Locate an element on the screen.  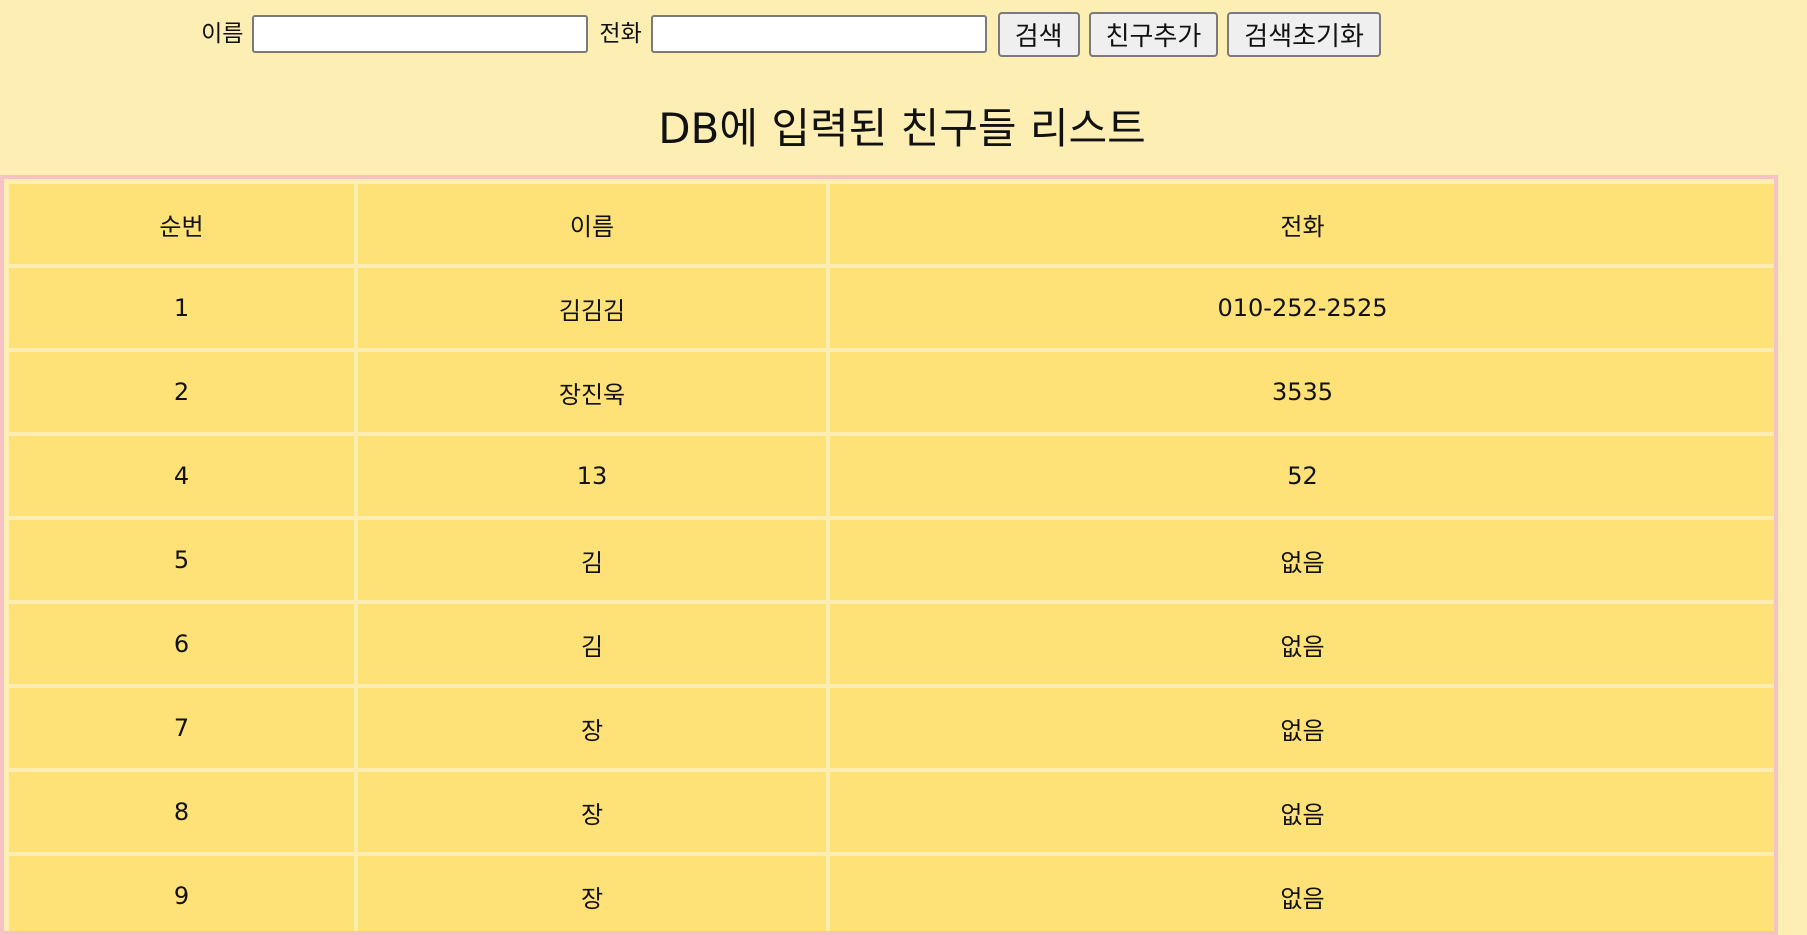
table-row: 7 장 없음 is located at coordinates (891, 728).